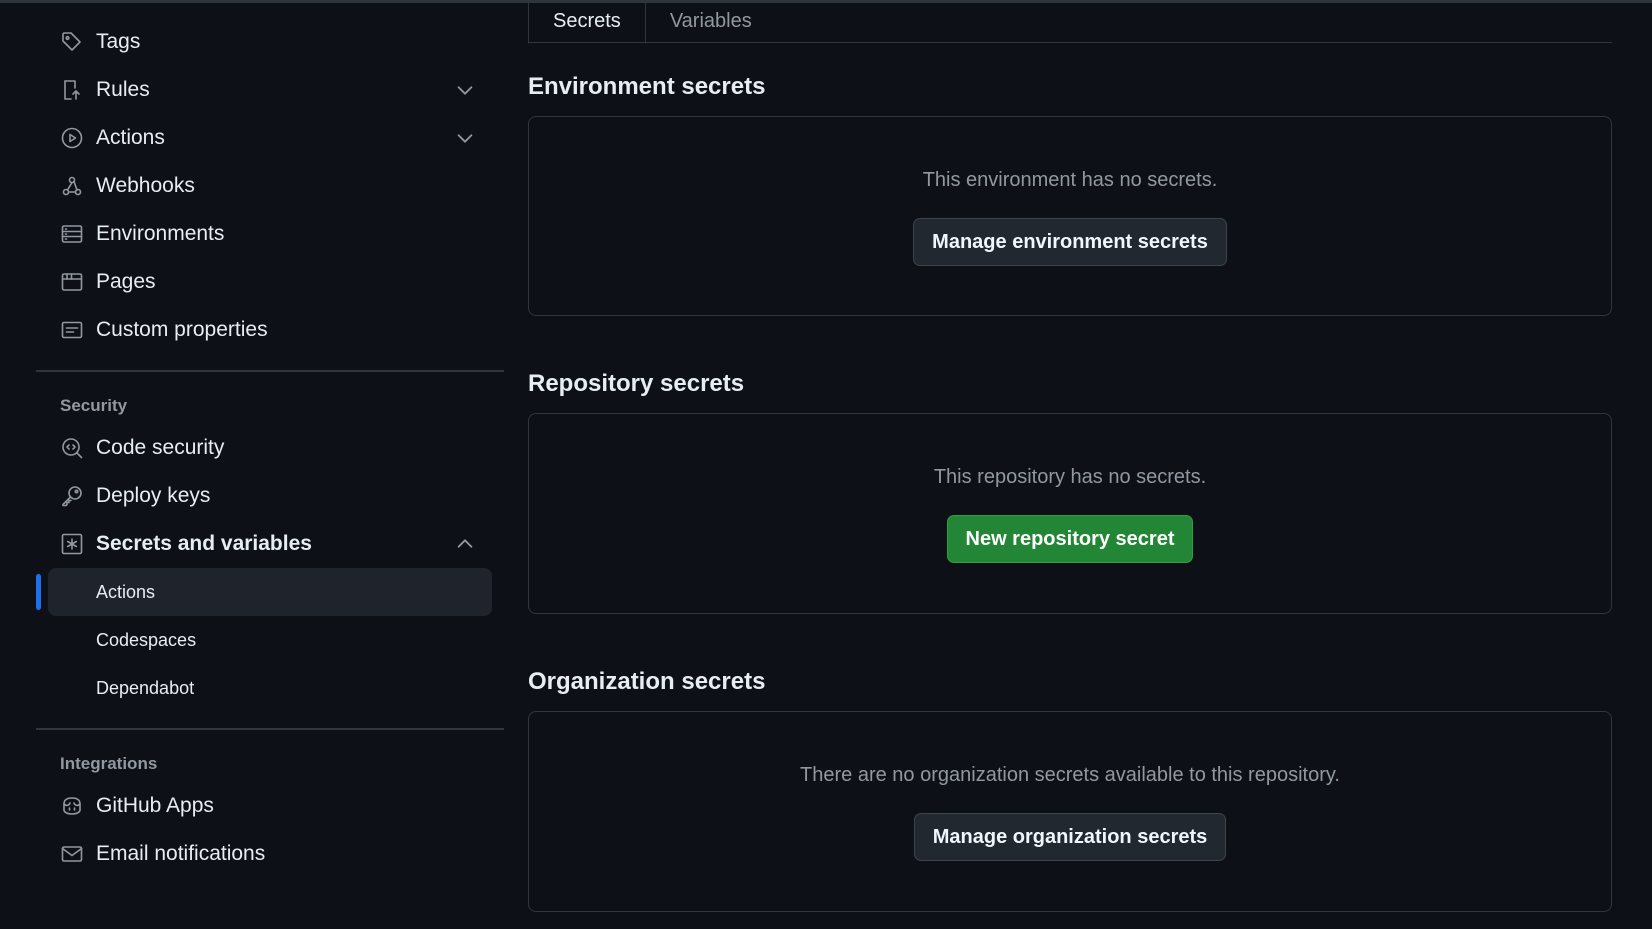 The height and width of the screenshot is (929, 1652). What do you see at coordinates (72, 90) in the screenshot?
I see `rules-icon` at bounding box center [72, 90].